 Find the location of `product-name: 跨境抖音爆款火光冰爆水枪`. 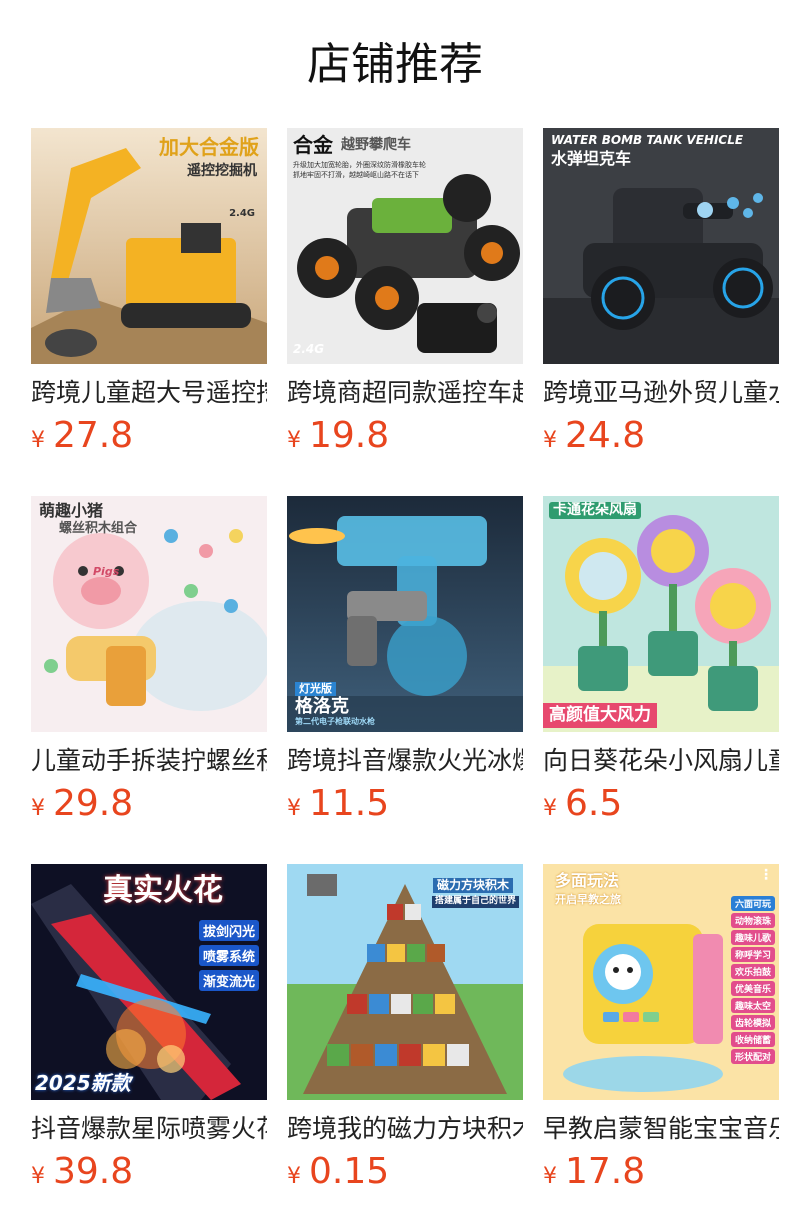

product-name: 跨境抖音爆款火光冰爆水枪 is located at coordinates (405, 761).